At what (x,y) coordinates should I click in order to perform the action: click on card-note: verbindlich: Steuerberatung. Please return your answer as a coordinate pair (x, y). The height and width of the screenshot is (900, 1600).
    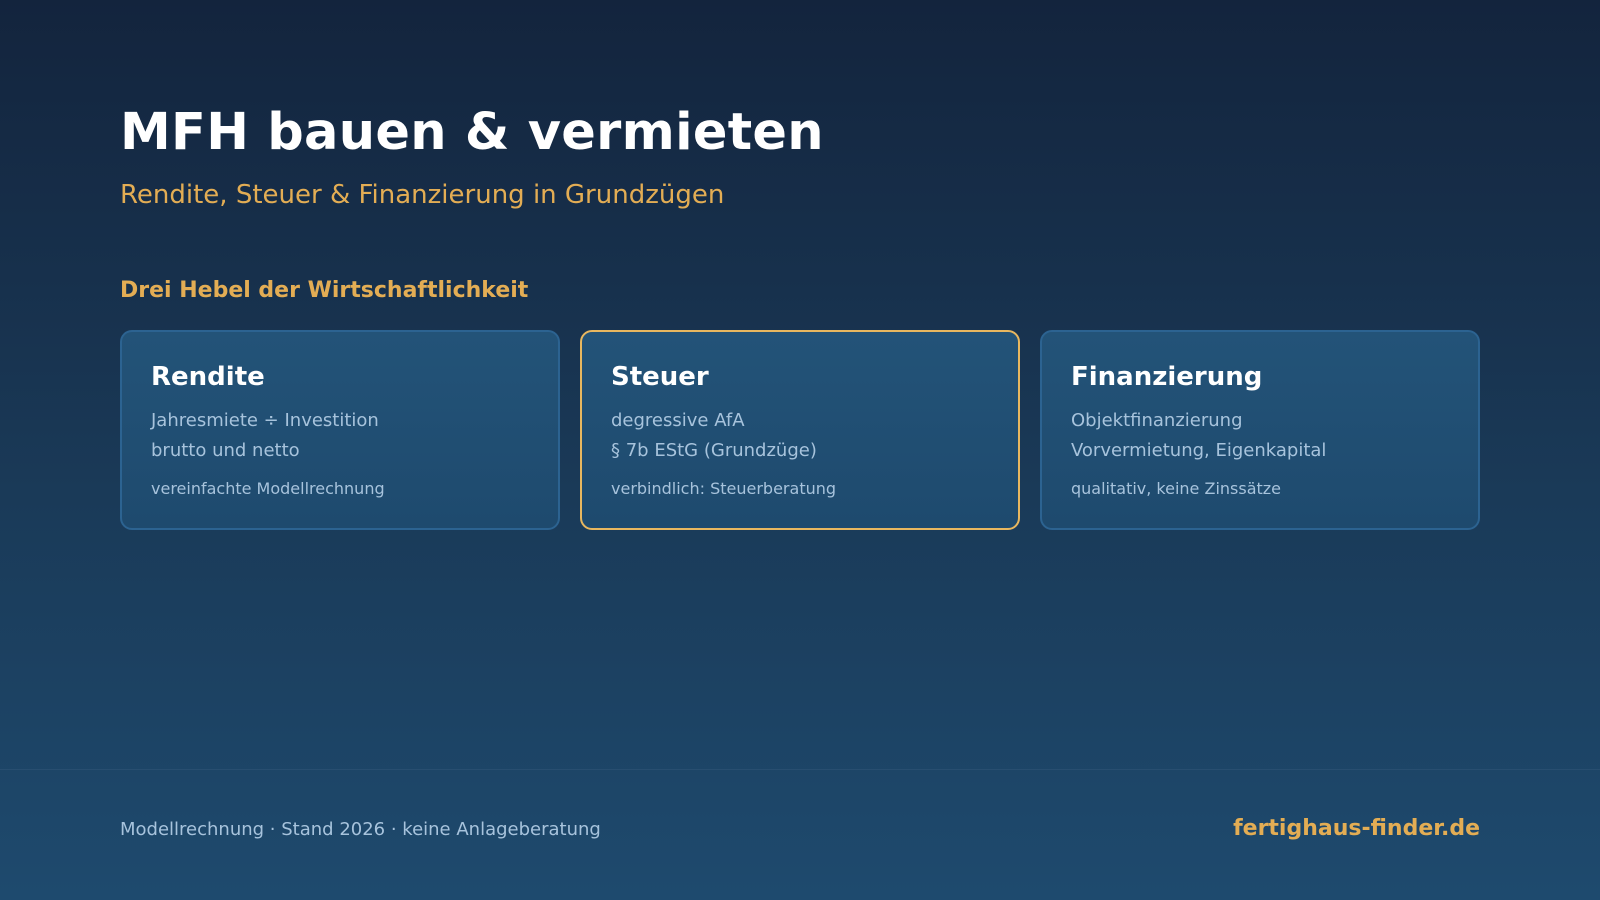
    Looking at the image, I should click on (724, 488).